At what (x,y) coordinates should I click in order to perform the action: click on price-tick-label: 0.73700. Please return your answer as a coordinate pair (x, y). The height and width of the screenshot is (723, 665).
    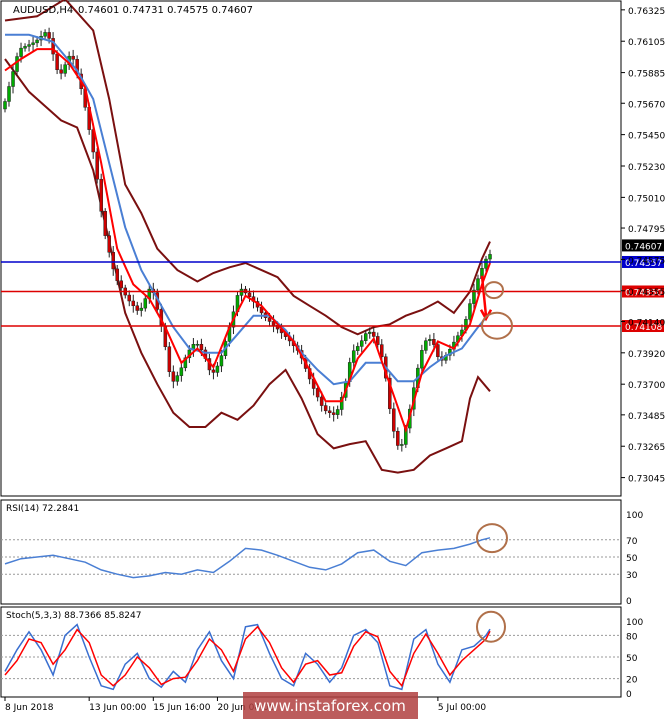
    Looking at the image, I should click on (646, 386).